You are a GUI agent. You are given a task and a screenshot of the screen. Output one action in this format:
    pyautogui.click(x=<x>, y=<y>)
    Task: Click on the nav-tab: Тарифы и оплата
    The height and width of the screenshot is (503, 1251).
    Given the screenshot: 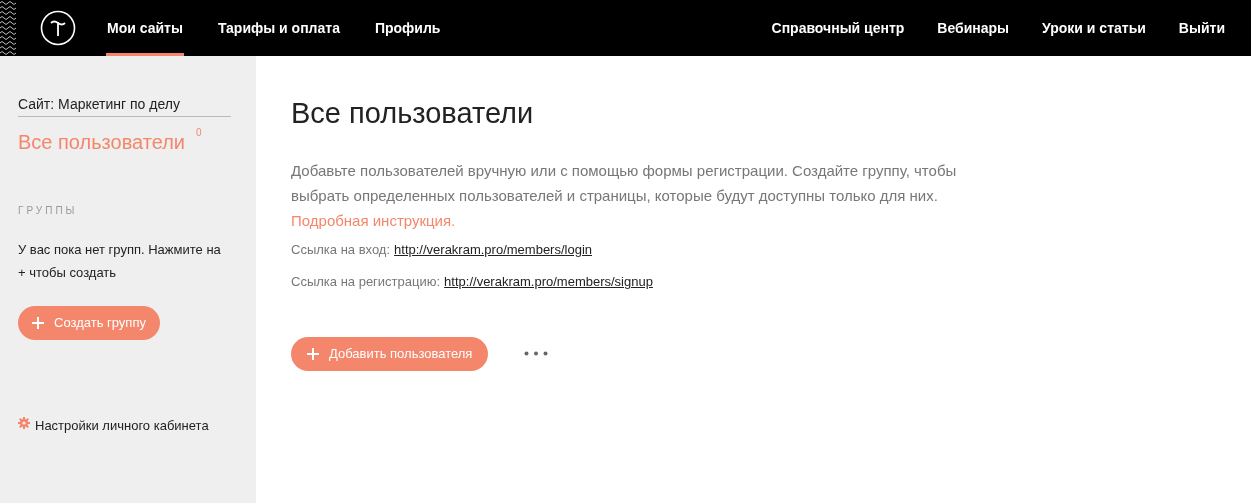 What is the action you would take?
    pyautogui.click(x=278, y=28)
    